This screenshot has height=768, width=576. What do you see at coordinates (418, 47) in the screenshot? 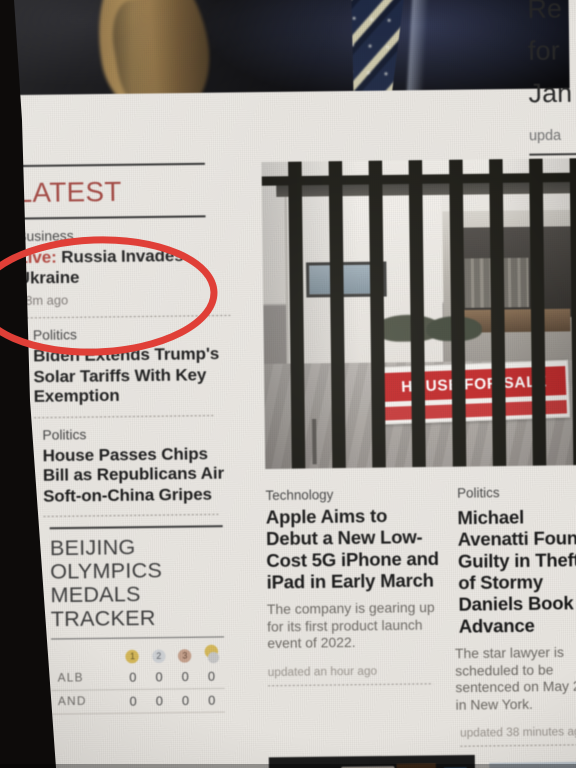
I see `necktie-highlight` at bounding box center [418, 47].